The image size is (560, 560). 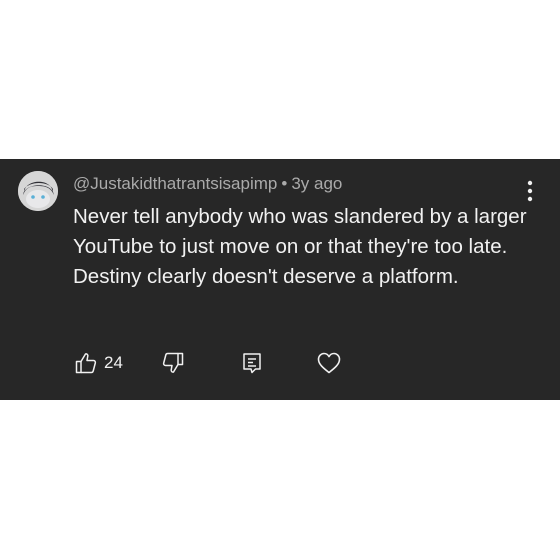 I want to click on avatar, so click(x=38, y=191).